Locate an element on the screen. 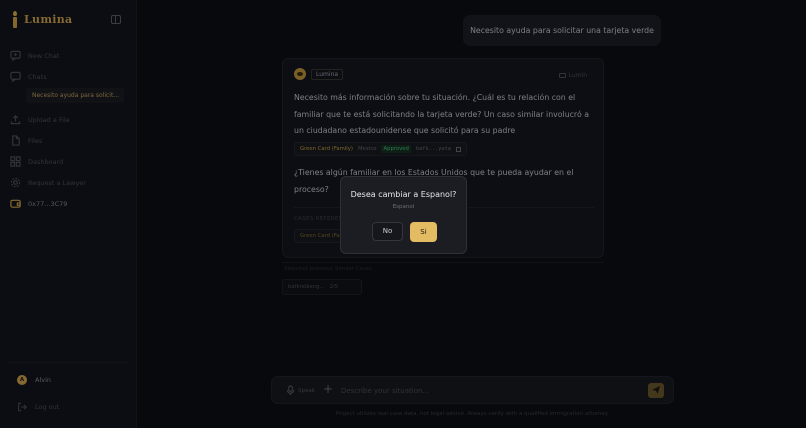  dialog-subtitle: Espanol is located at coordinates (403, 207).